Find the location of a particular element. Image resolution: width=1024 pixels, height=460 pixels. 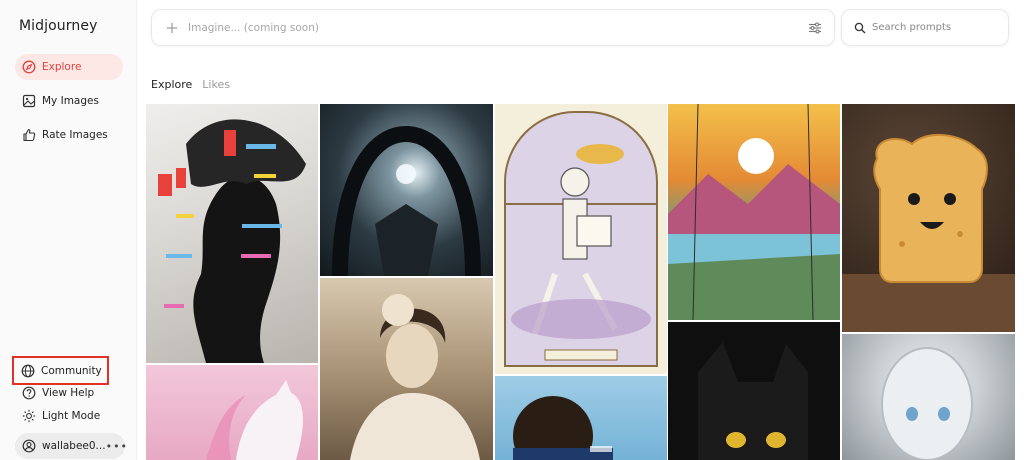

more-options-icon: ••• is located at coordinates (117, 446).